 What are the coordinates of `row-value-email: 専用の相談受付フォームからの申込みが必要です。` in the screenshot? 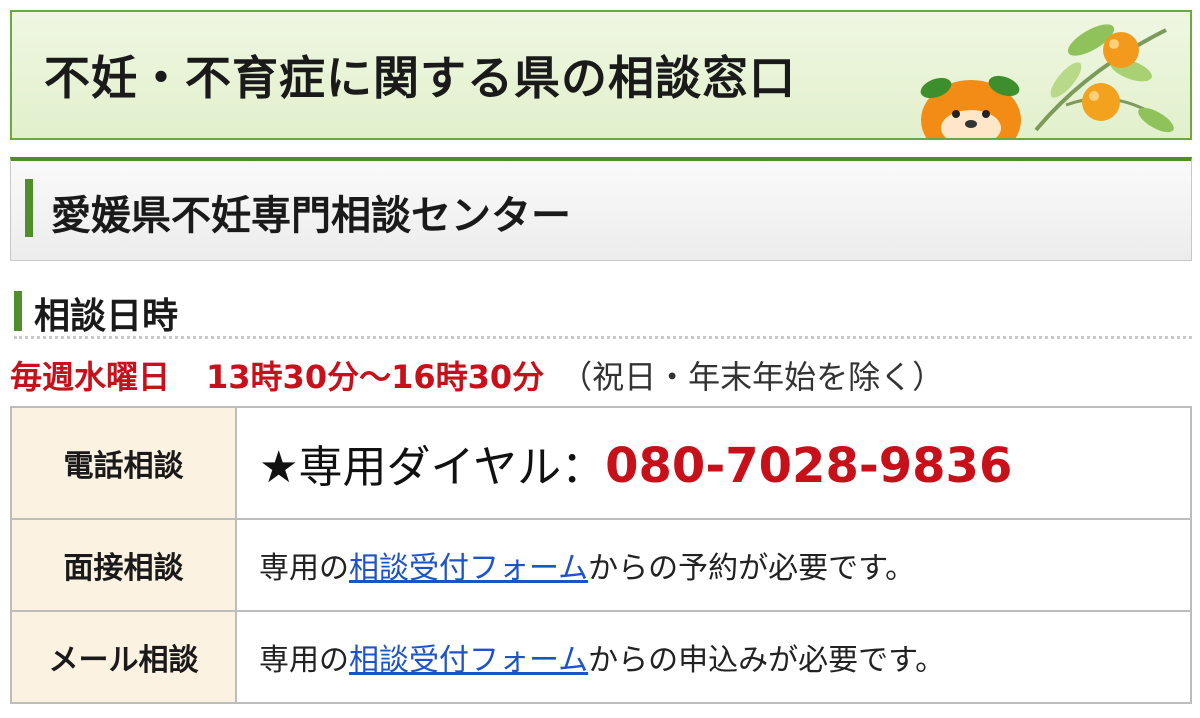 It's located at (713, 657).